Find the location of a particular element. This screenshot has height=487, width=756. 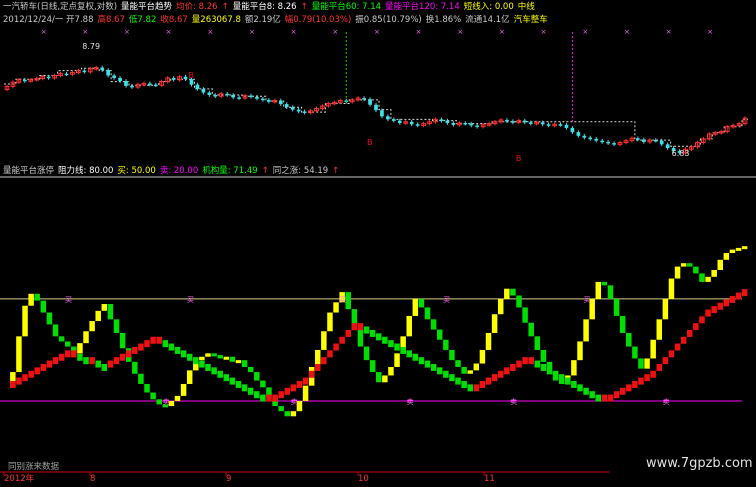

header-field: 量能平台120: 7.14 is located at coordinates (422, 7).